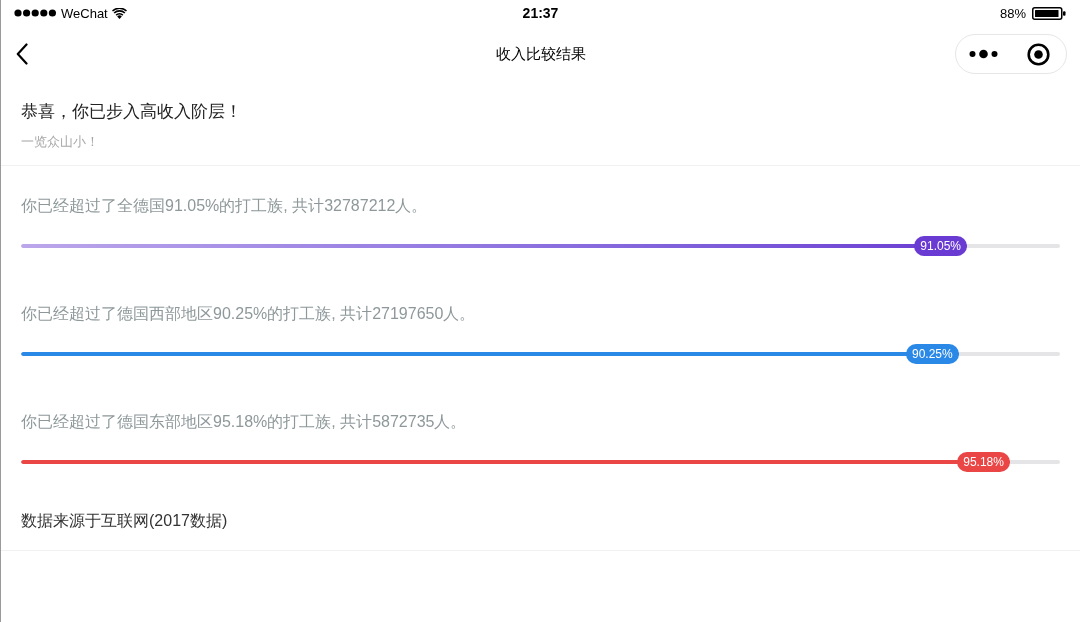 The image size is (1080, 622). I want to click on back-icon, so click(22, 54).